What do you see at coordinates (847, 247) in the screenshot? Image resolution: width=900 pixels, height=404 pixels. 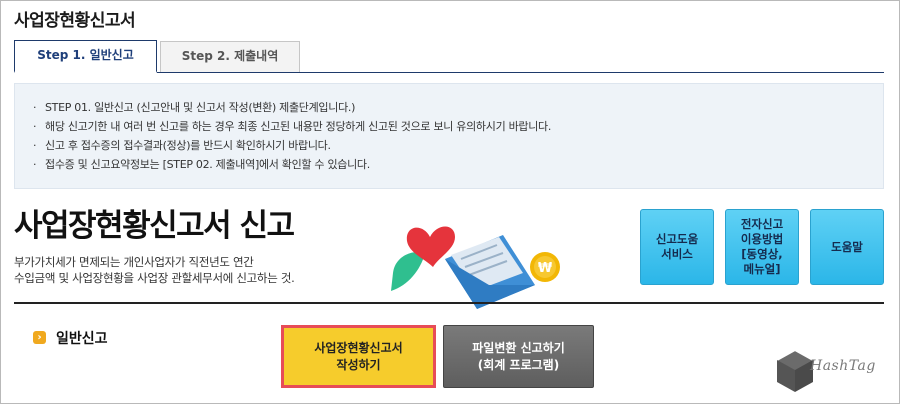 I see `help-button: 도움말` at bounding box center [847, 247].